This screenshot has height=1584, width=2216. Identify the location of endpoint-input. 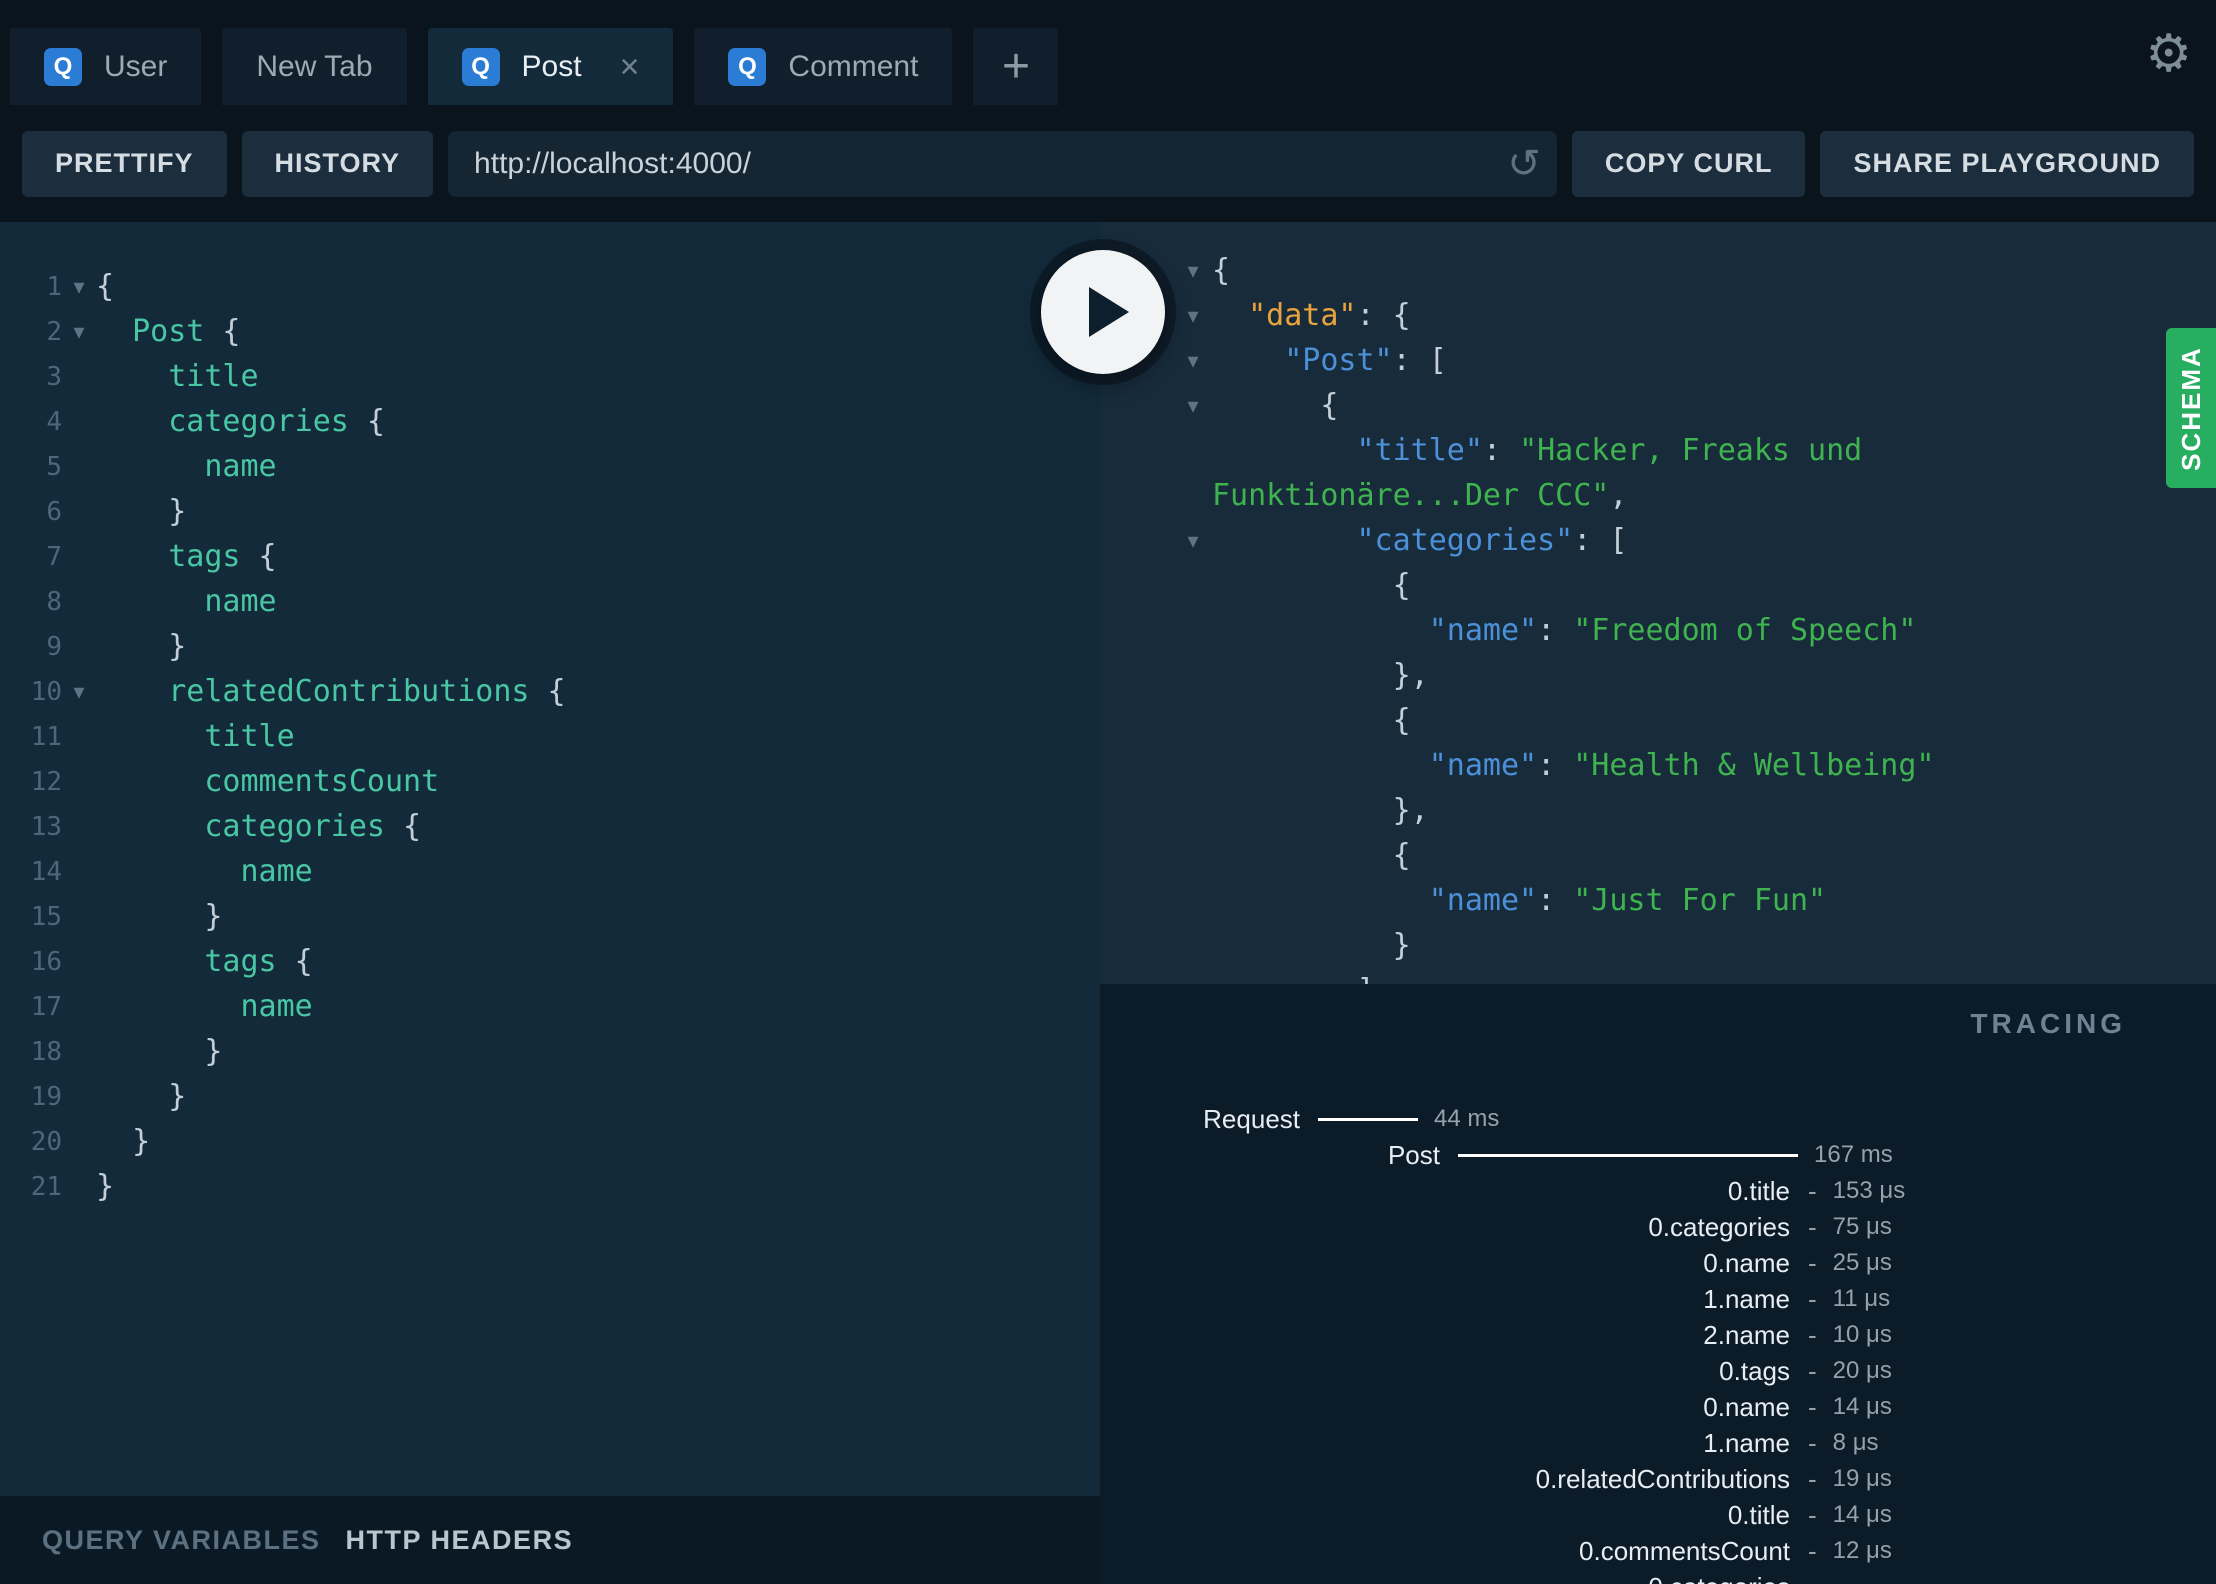
(1002, 163).